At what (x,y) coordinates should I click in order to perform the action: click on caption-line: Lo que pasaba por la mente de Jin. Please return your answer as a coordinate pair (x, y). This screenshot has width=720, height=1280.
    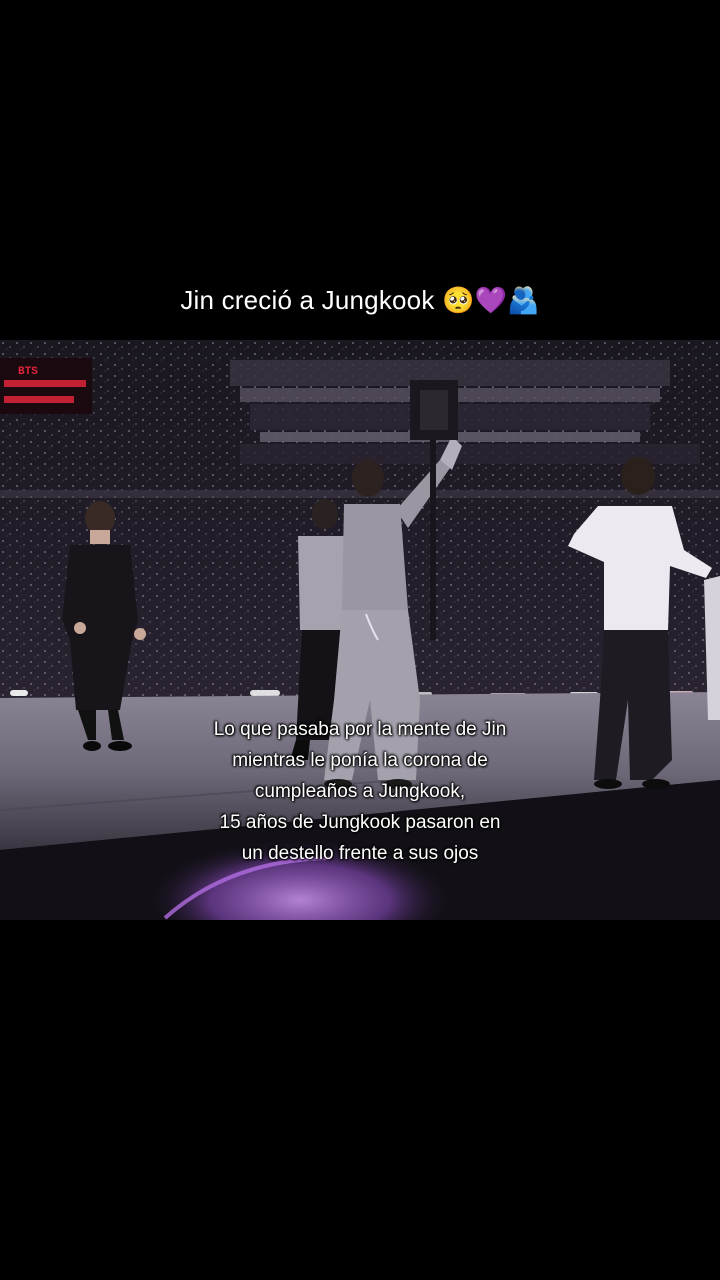
    Looking at the image, I should click on (360, 729).